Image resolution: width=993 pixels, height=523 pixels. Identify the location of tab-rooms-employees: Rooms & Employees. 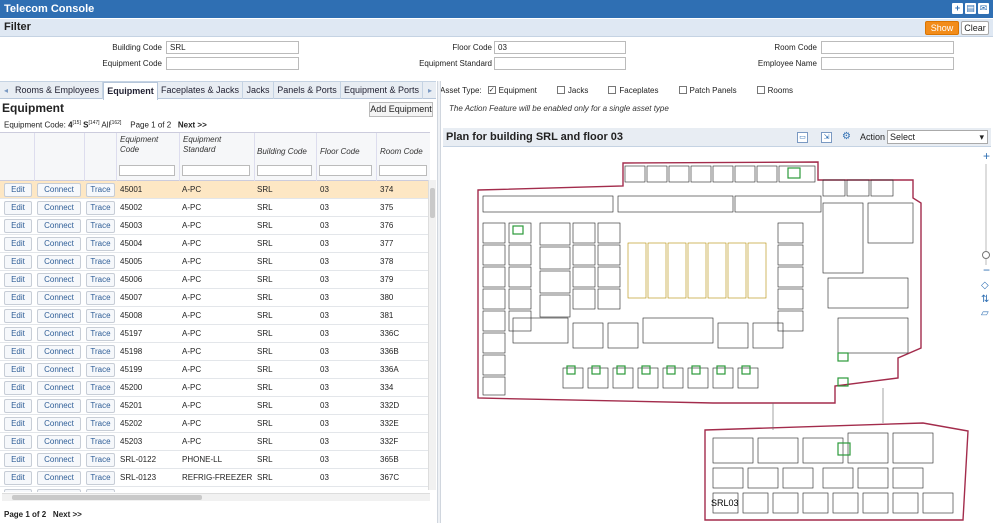
(57, 90).